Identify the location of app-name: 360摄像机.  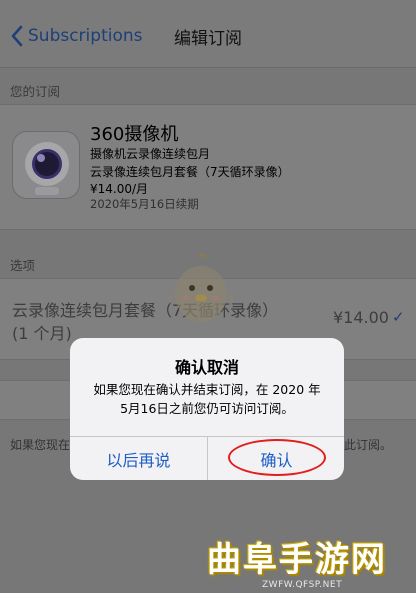
(134, 134).